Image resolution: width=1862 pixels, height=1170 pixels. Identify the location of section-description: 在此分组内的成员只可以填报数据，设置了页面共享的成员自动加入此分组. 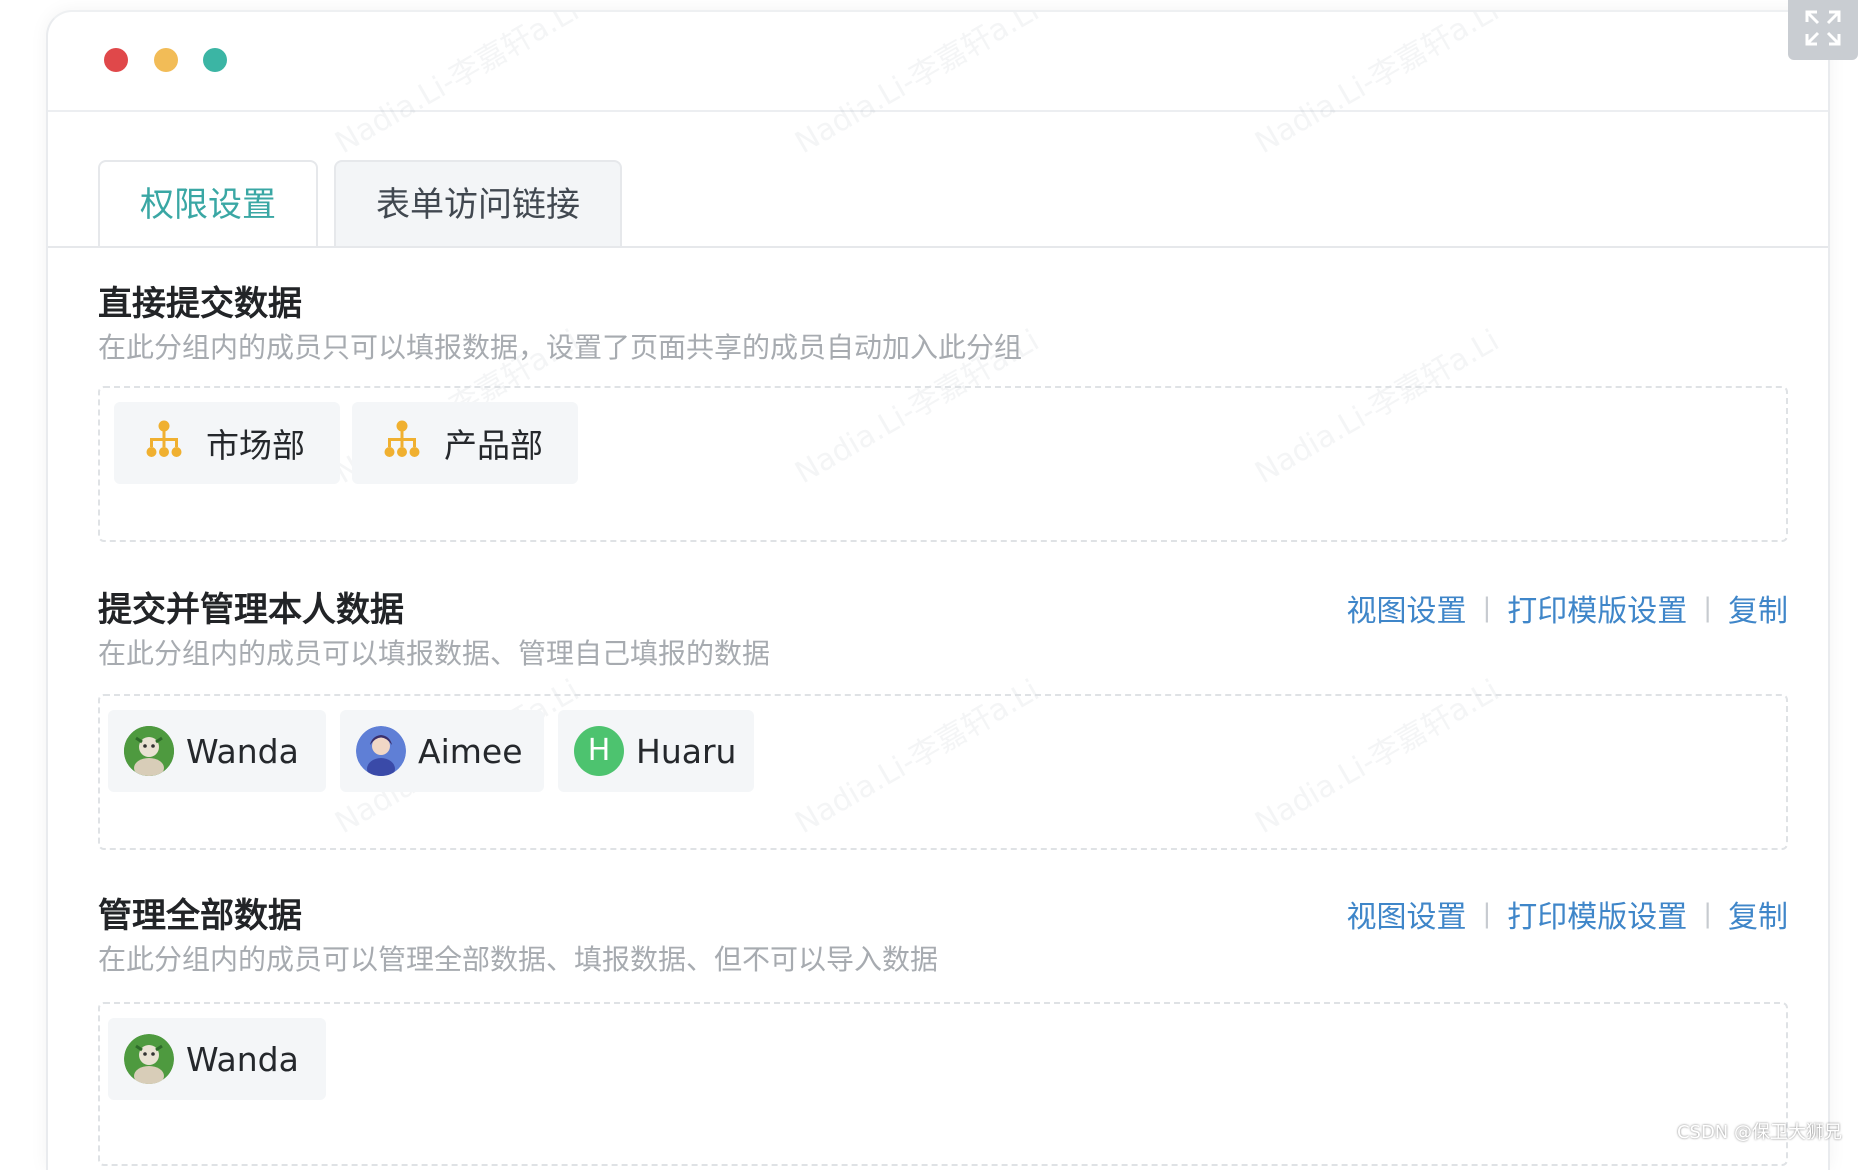
(560, 346).